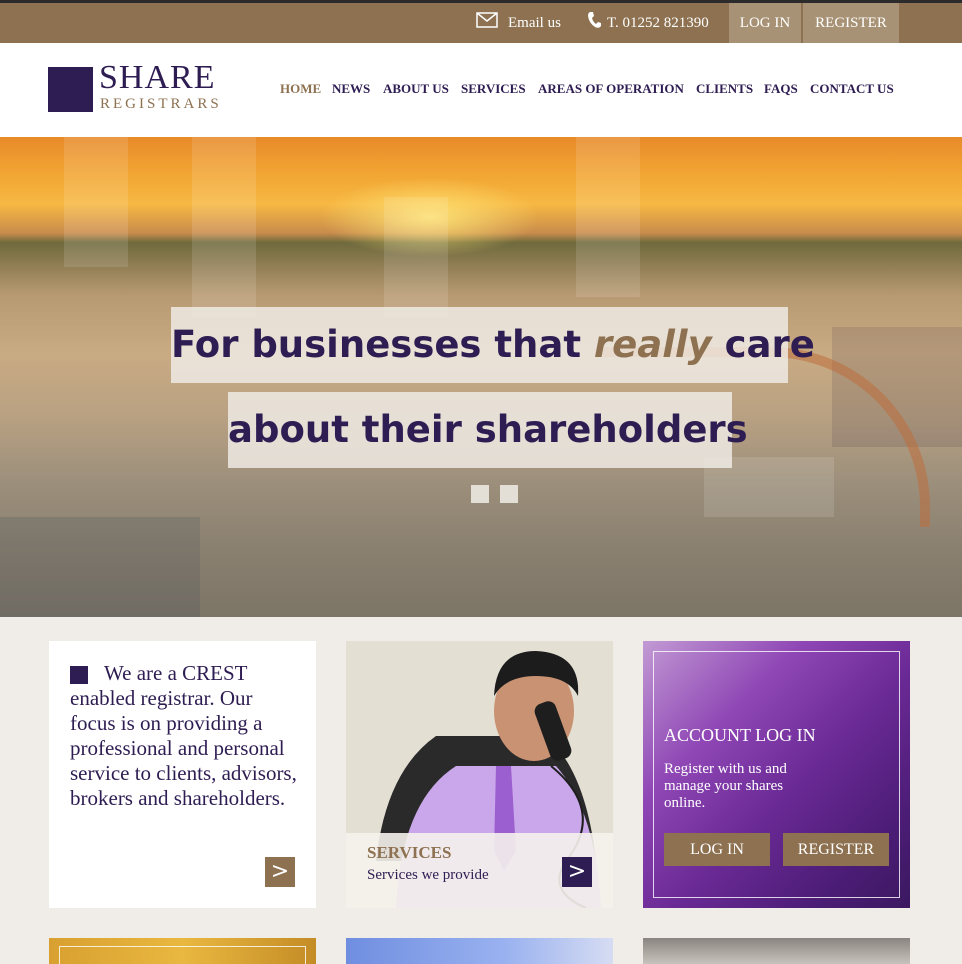  What do you see at coordinates (740, 735) in the screenshot?
I see `account-title: ACCOUNT LOG IN` at bounding box center [740, 735].